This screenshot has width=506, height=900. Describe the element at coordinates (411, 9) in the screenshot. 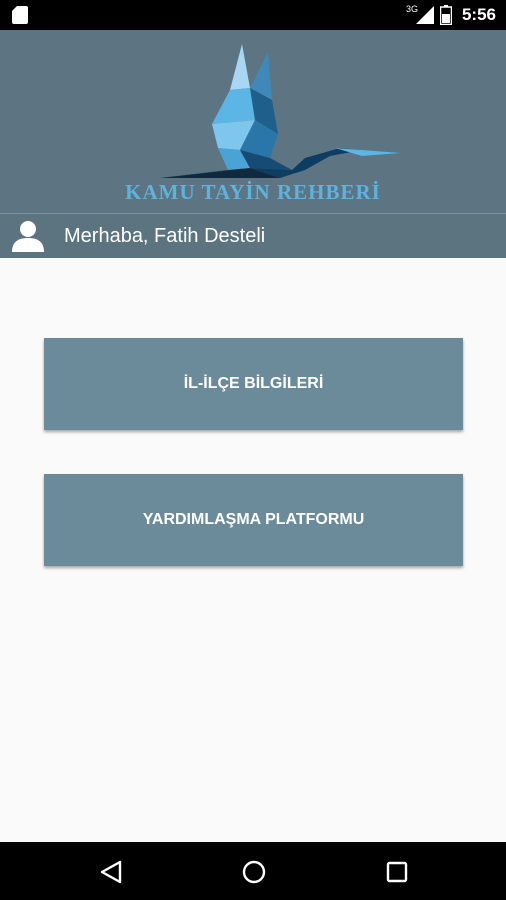

I see `network-type: 3G` at that location.